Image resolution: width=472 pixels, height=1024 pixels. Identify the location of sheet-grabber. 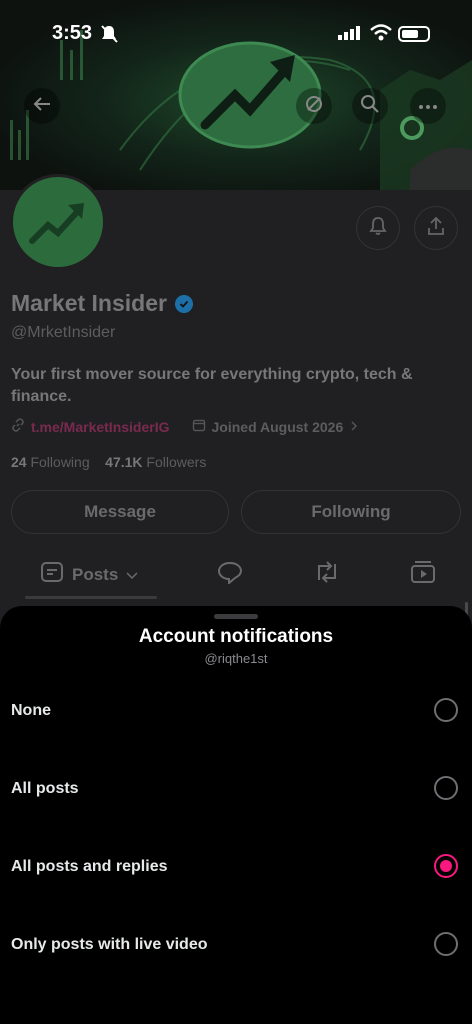
(236, 616).